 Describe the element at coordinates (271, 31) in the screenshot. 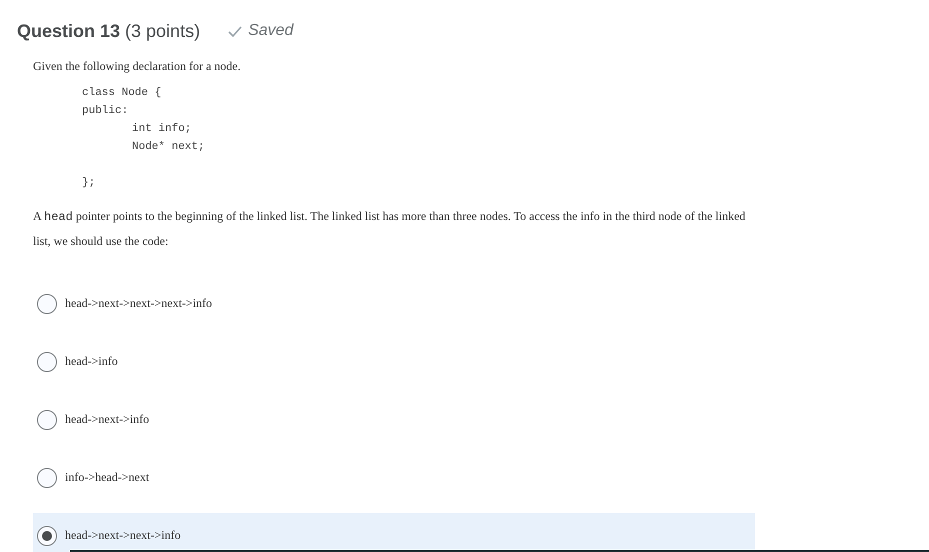

I see `saved-status: Saved` at that location.